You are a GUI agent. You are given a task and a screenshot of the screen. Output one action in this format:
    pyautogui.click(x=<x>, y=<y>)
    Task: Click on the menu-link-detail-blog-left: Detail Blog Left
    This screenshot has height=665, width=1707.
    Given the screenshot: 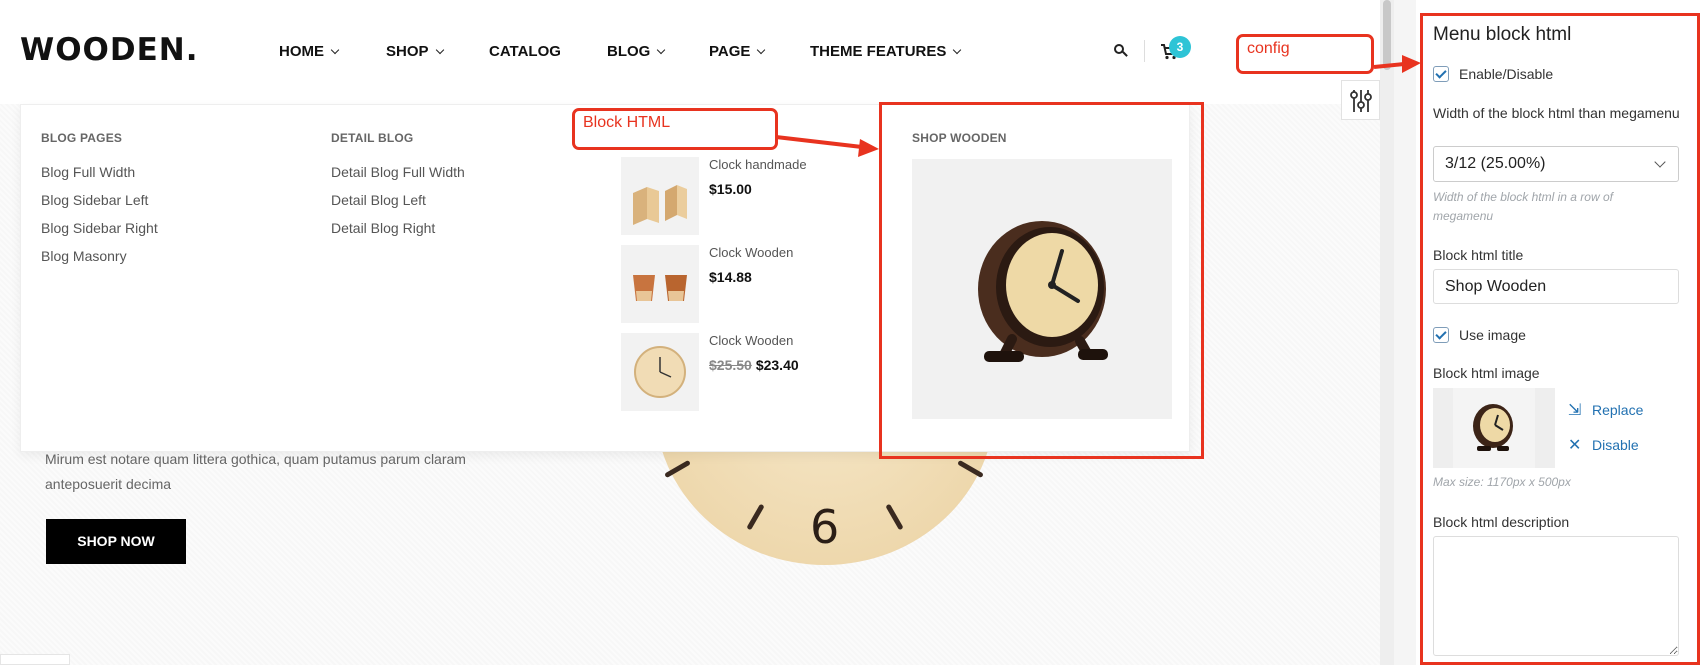 What is the action you would take?
    pyautogui.click(x=378, y=200)
    